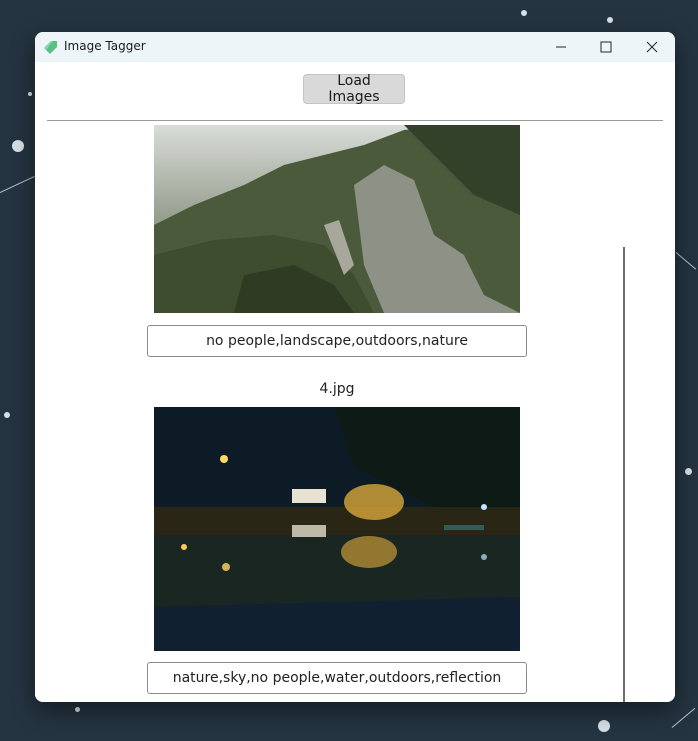 This screenshot has height=741, width=698. I want to click on image-filename: 4.jpg, so click(337, 389).